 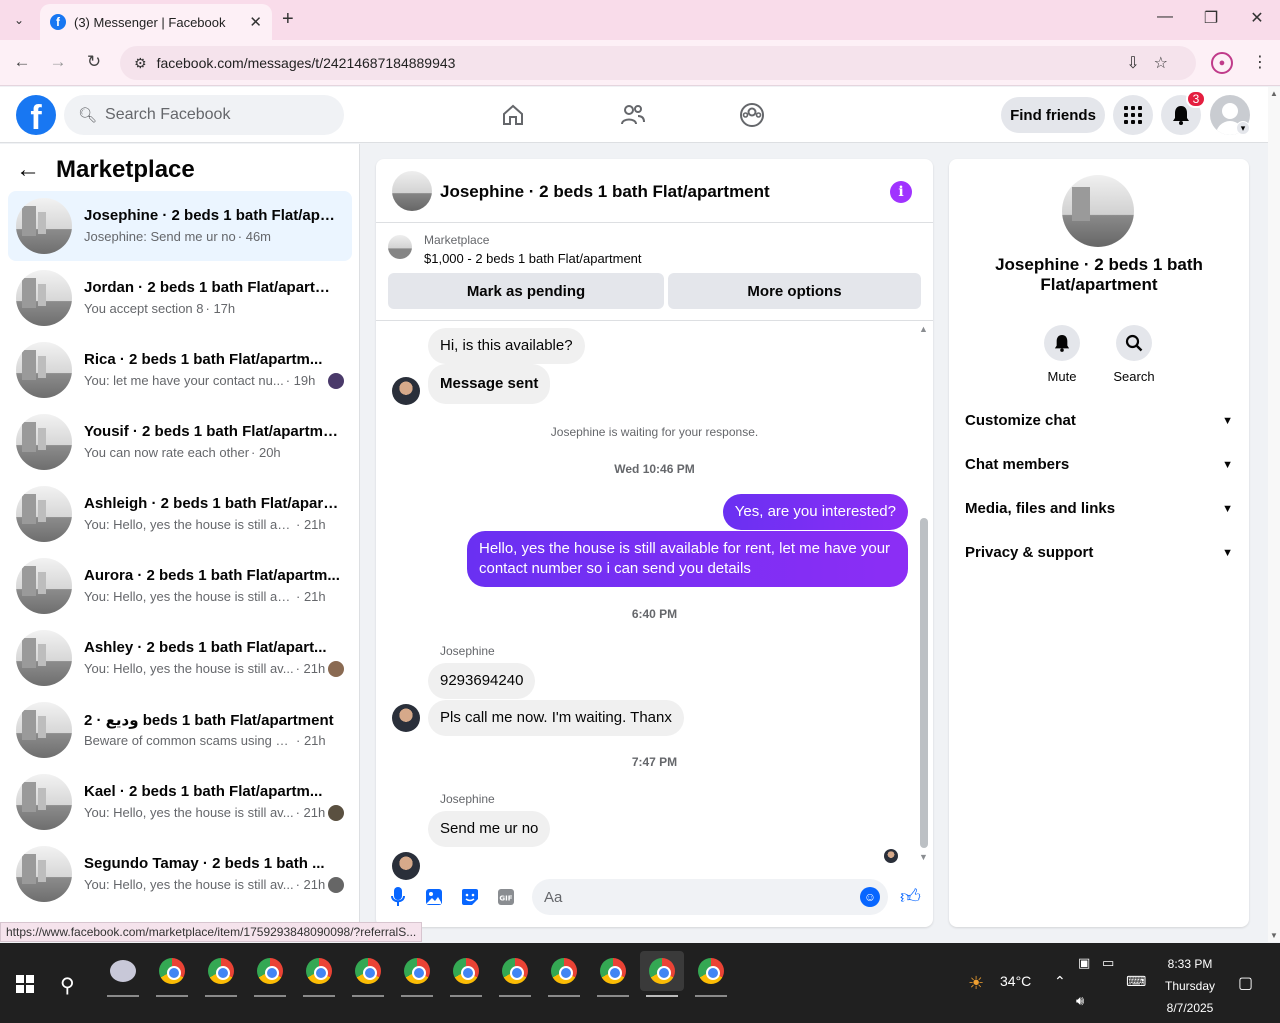 What do you see at coordinates (1136, 981) in the screenshot?
I see `keyboard-icon: ⌨` at bounding box center [1136, 981].